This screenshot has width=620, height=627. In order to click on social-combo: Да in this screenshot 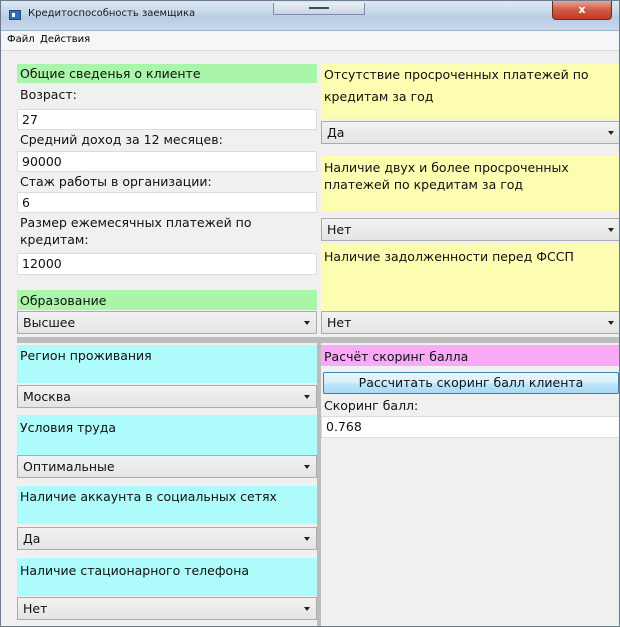, I will do `click(167, 538)`.